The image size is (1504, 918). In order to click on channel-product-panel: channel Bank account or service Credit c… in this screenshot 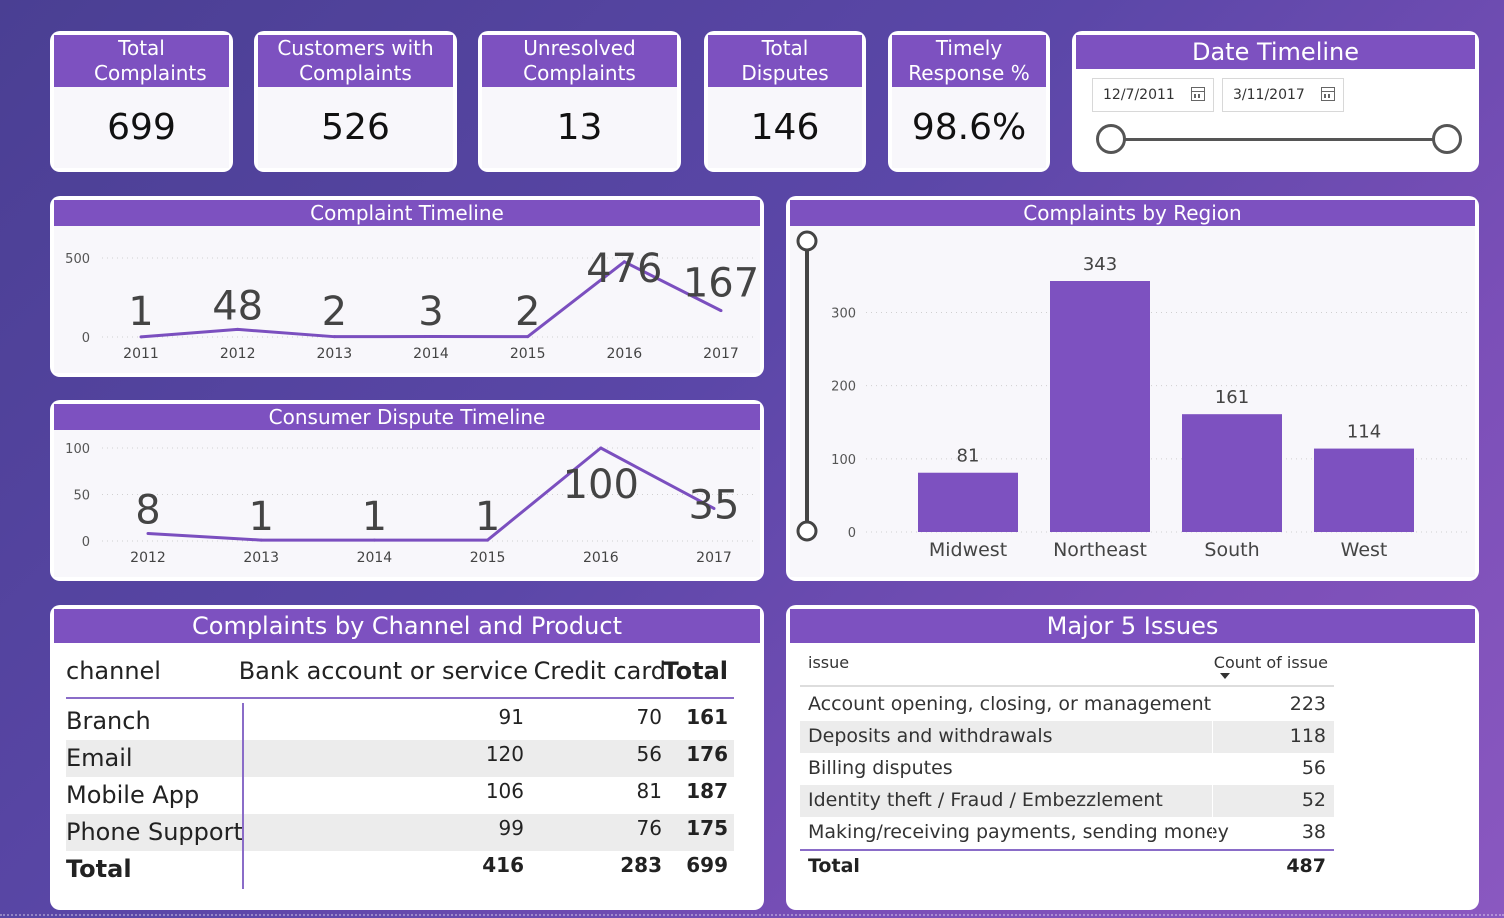, I will do `click(407, 774)`.